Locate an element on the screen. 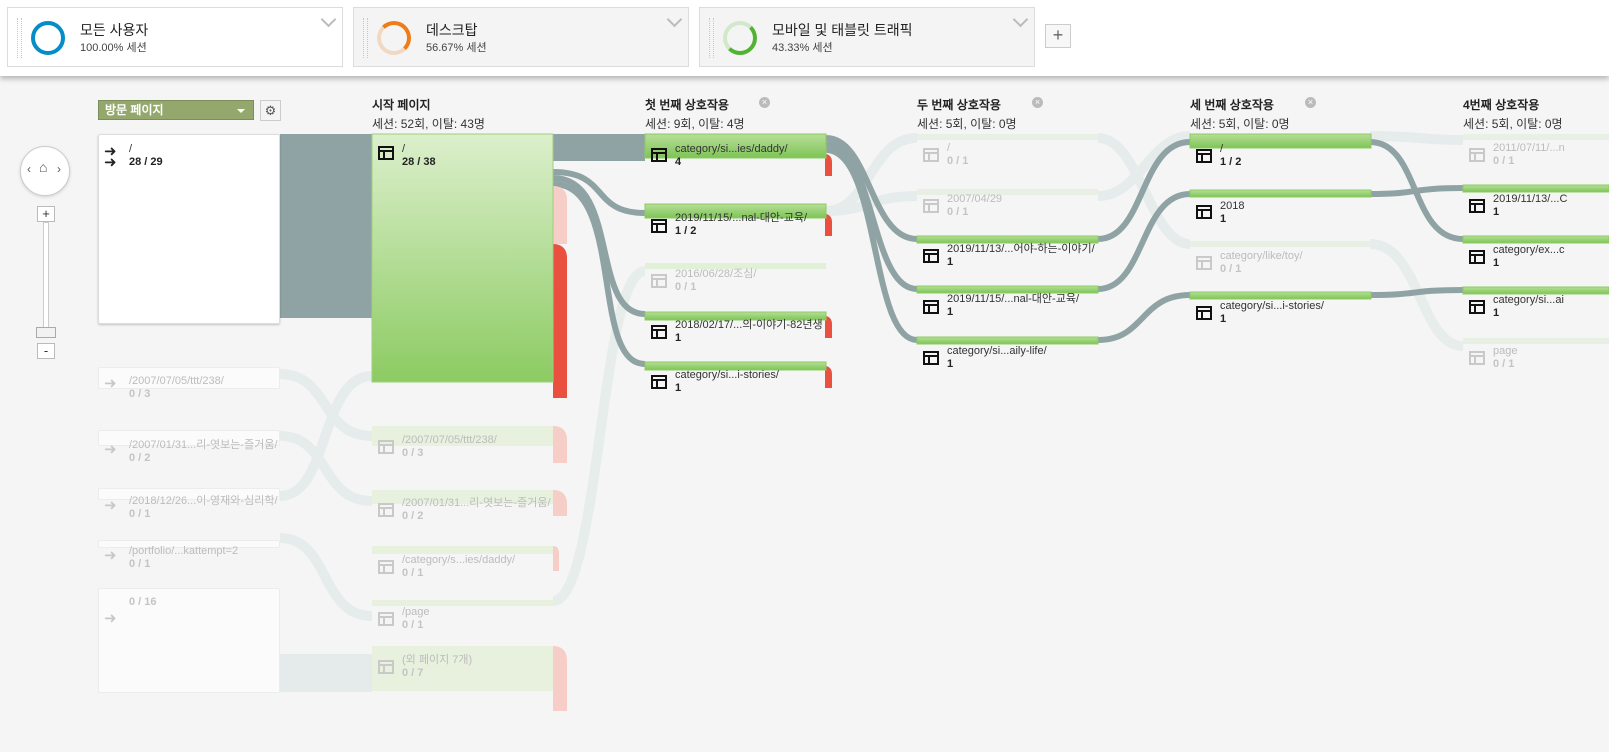 This screenshot has height=752, width=1609. dimension-dropdown: 방문 페이지 is located at coordinates (176, 110).